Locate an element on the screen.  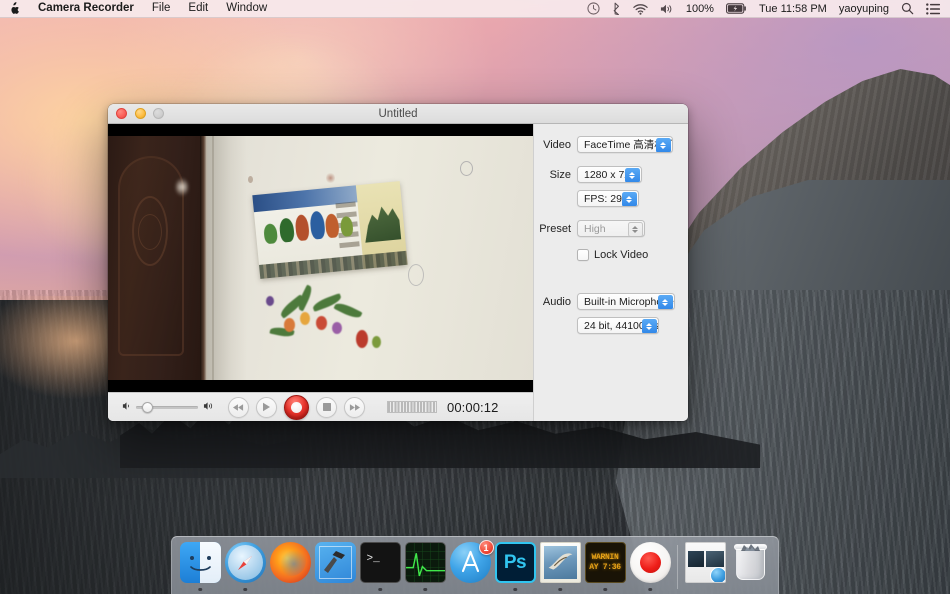
warning-line-1: WARNIN is located at coordinates (605, 557).